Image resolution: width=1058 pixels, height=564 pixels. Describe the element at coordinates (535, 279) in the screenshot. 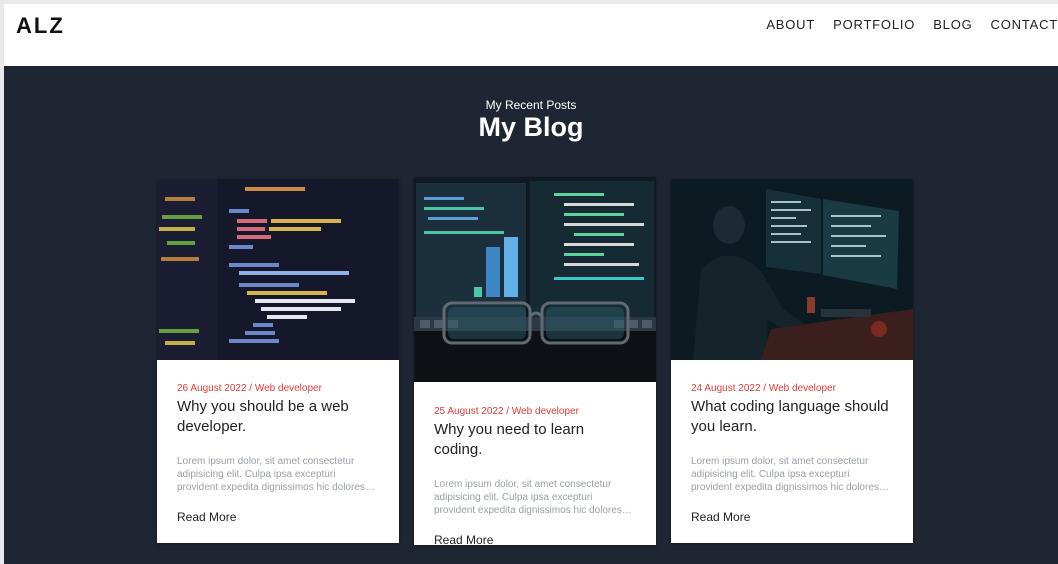

I see `card-image-monitors-glasses` at that location.